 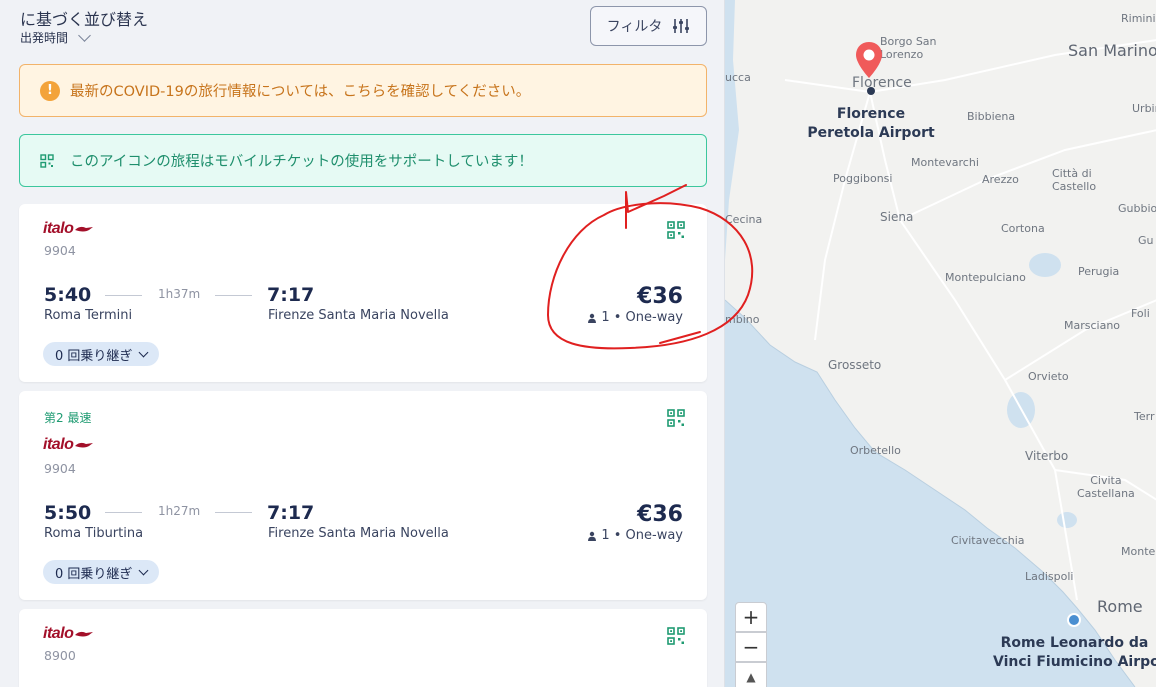 I want to click on map-label-piombino: mbino, so click(x=742, y=319).